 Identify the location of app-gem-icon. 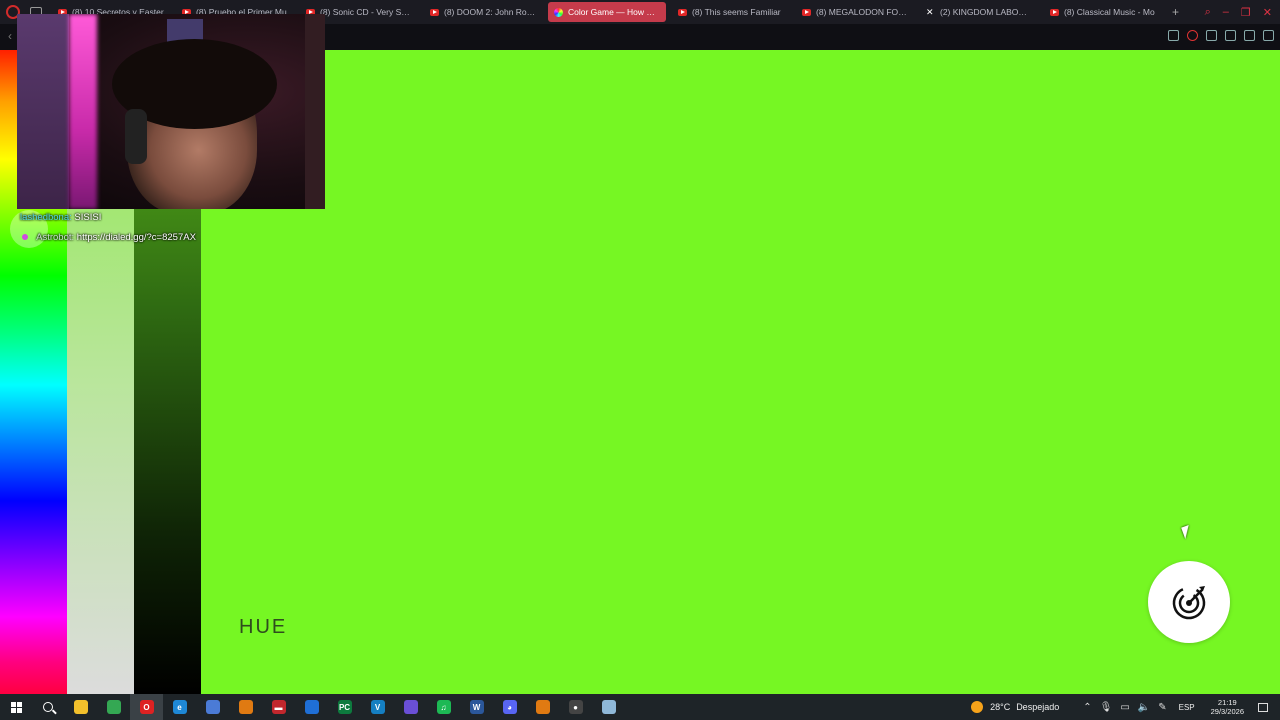
(410, 707).